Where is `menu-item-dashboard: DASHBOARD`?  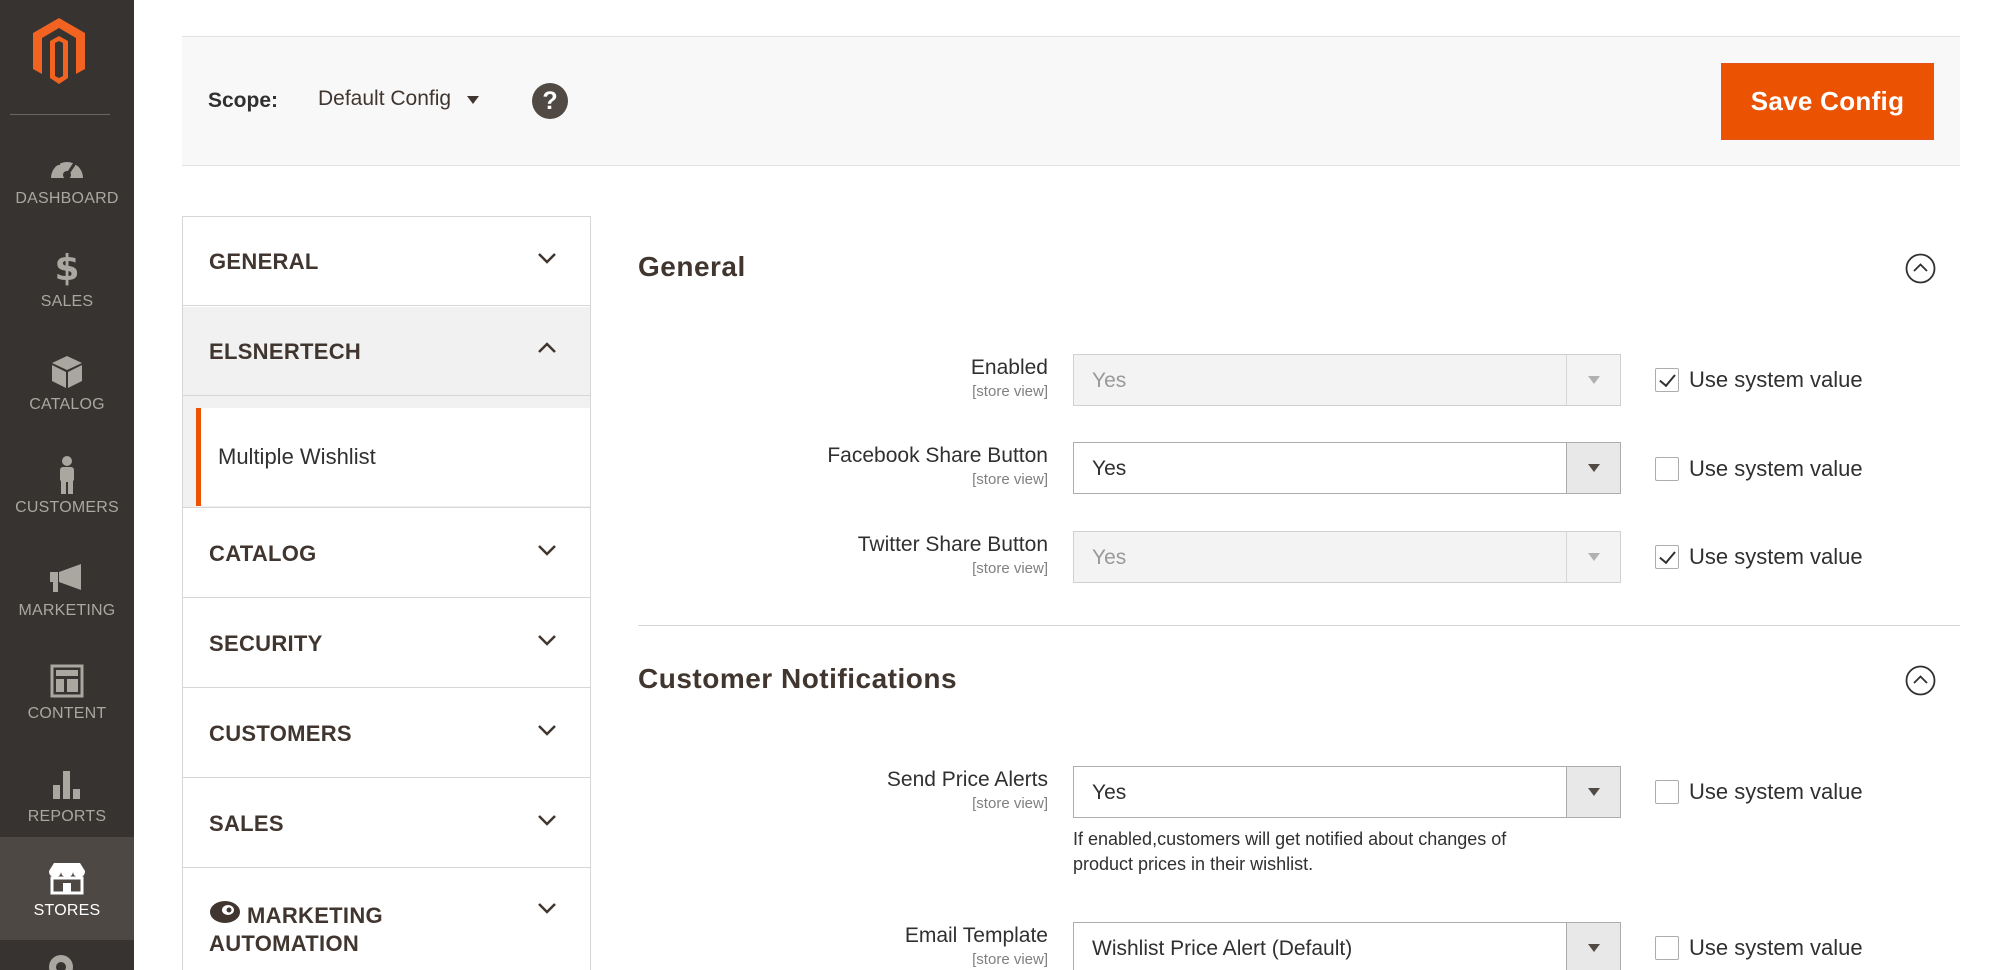
menu-item-dashboard: DASHBOARD is located at coordinates (67, 176).